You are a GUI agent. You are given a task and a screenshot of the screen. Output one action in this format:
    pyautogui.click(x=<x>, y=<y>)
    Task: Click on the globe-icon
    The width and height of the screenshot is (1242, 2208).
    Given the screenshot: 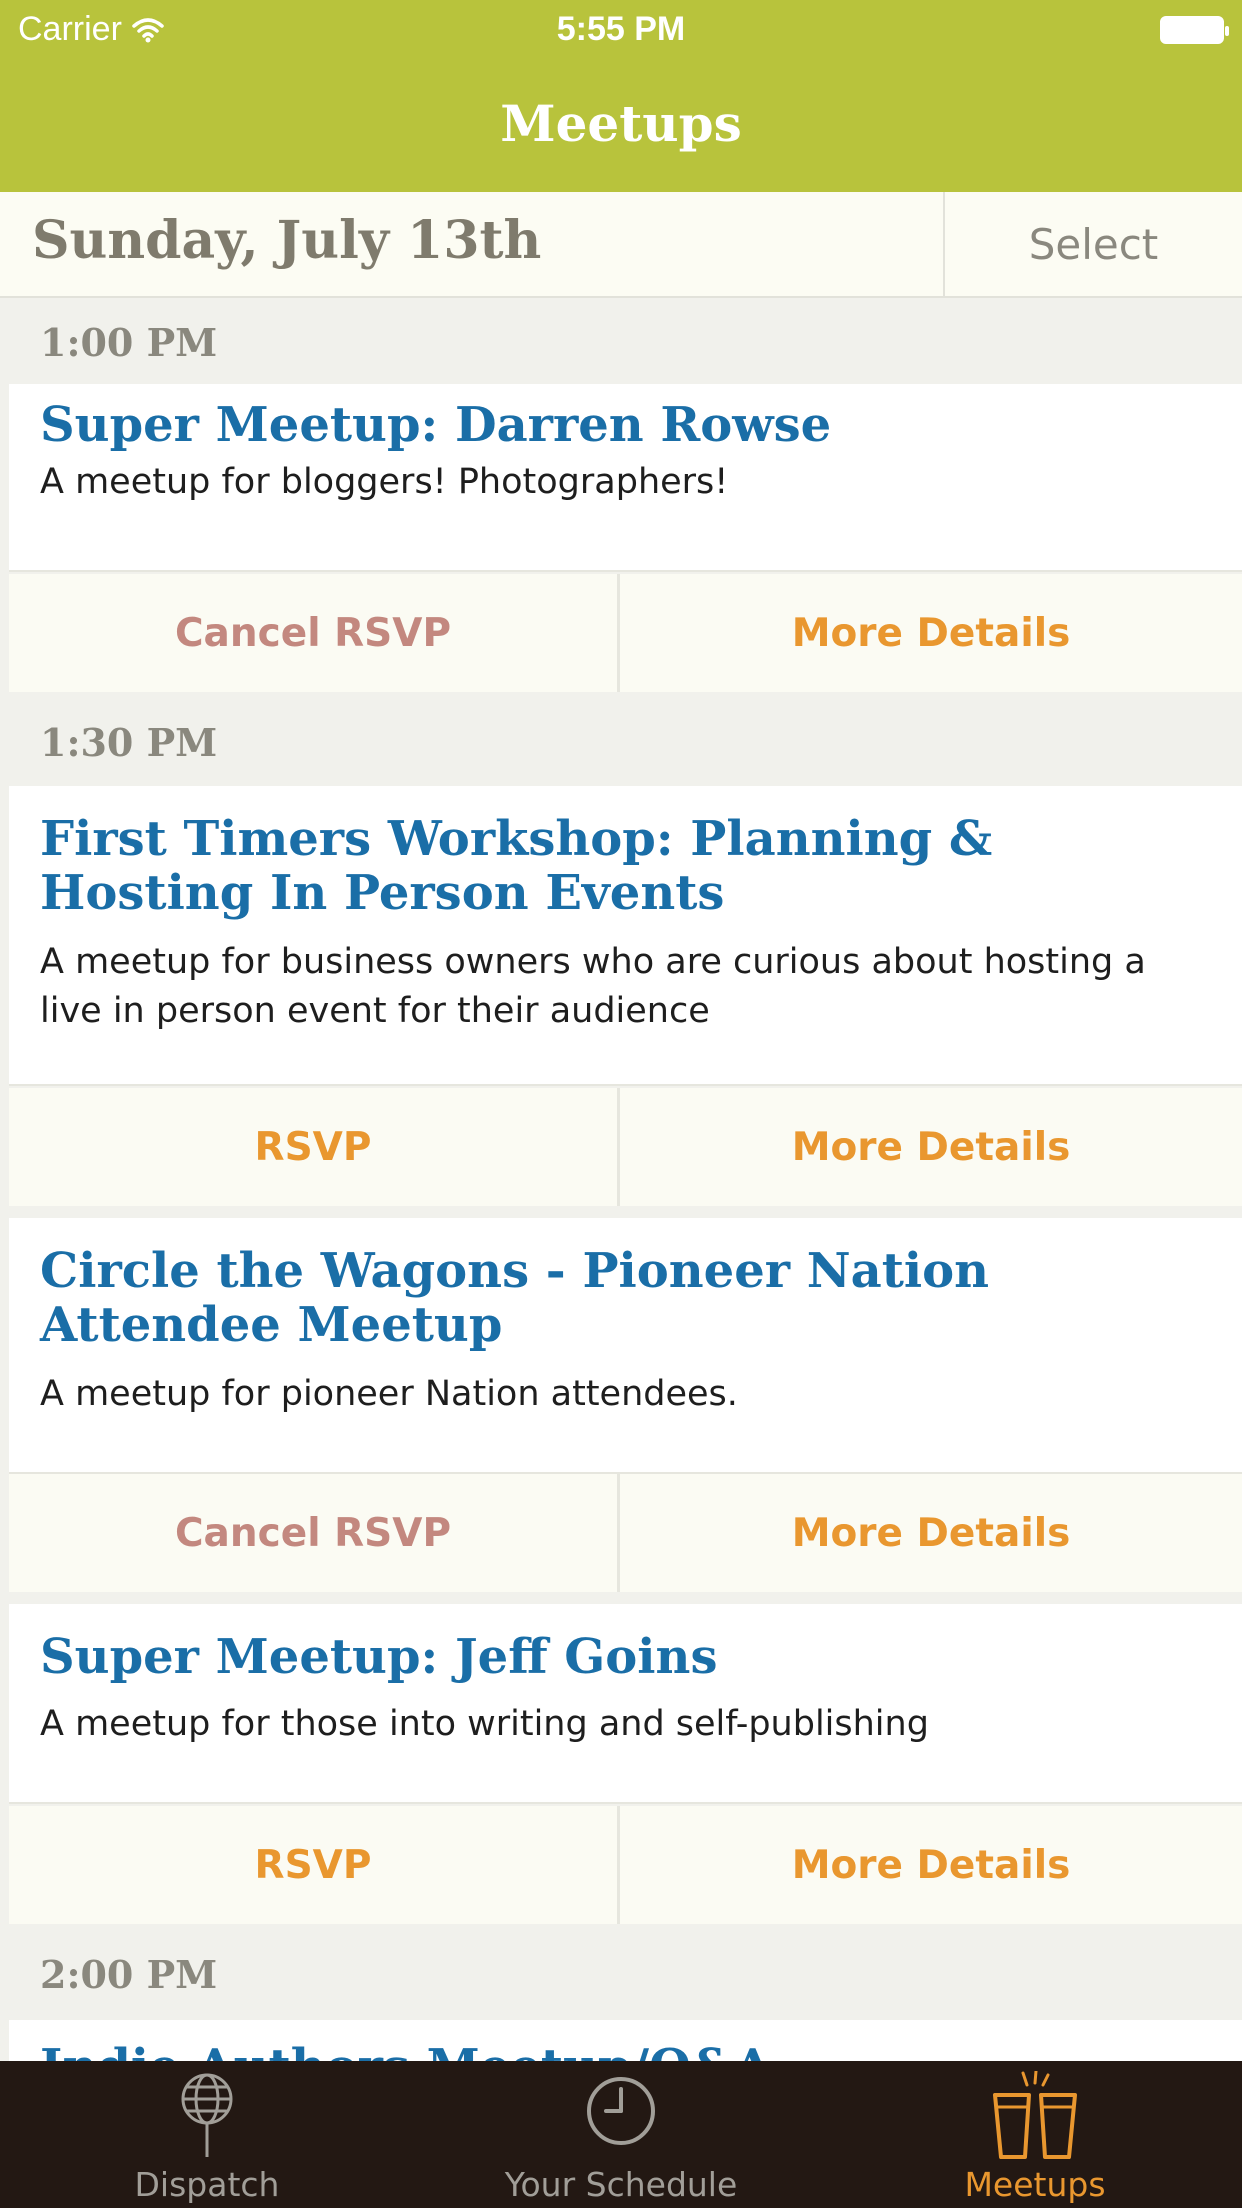 What is the action you would take?
    pyautogui.click(x=207, y=2115)
    